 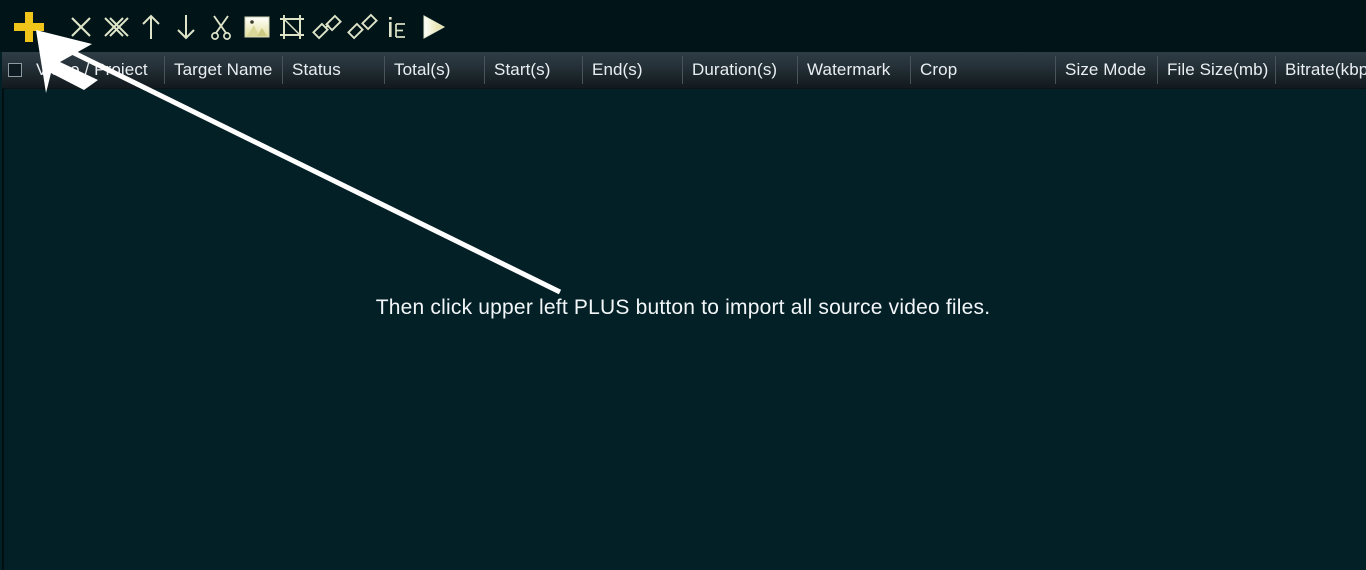 I want to click on close-x-icon, so click(x=81, y=27).